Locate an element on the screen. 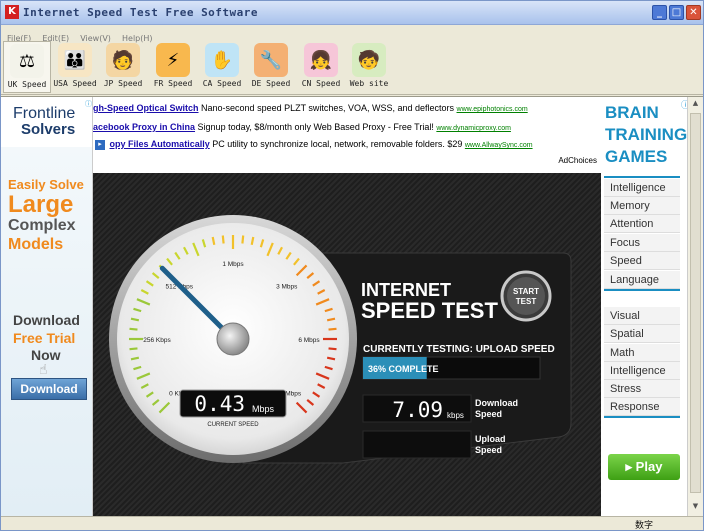 Image resolution: width=704 pixels, height=531 pixels. skill-item: Attention is located at coordinates (642, 224).